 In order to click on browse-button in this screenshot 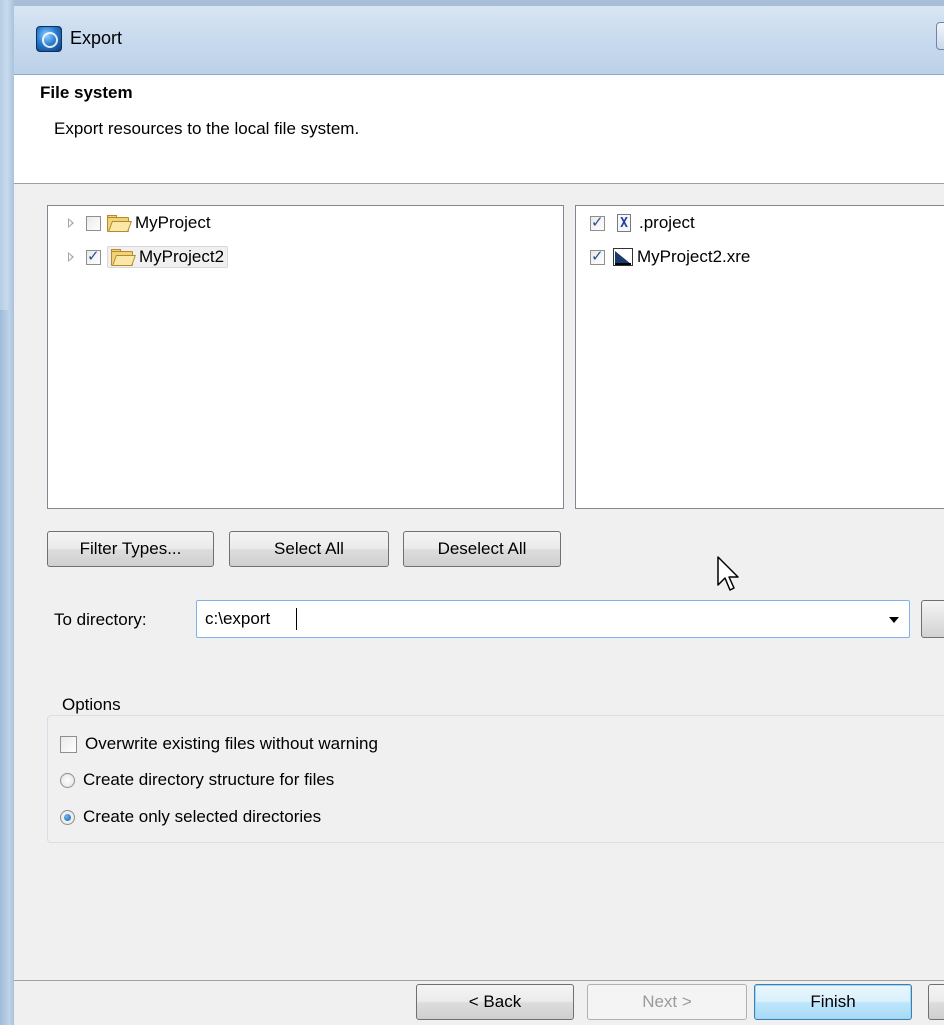, I will do `click(932, 619)`.